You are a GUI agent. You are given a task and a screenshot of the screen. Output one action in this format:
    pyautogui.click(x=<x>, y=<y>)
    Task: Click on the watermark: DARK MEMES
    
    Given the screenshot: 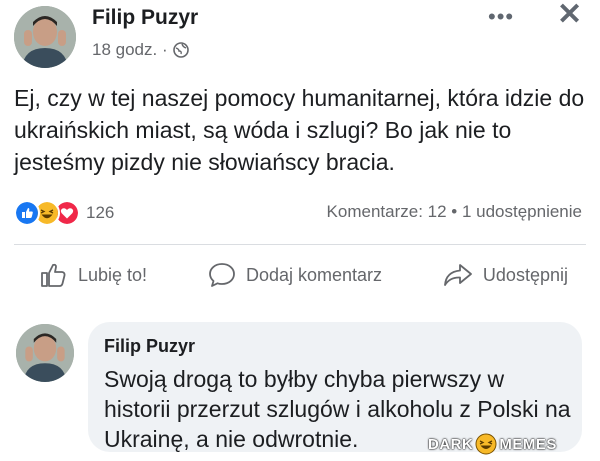 What is the action you would take?
    pyautogui.click(x=492, y=444)
    